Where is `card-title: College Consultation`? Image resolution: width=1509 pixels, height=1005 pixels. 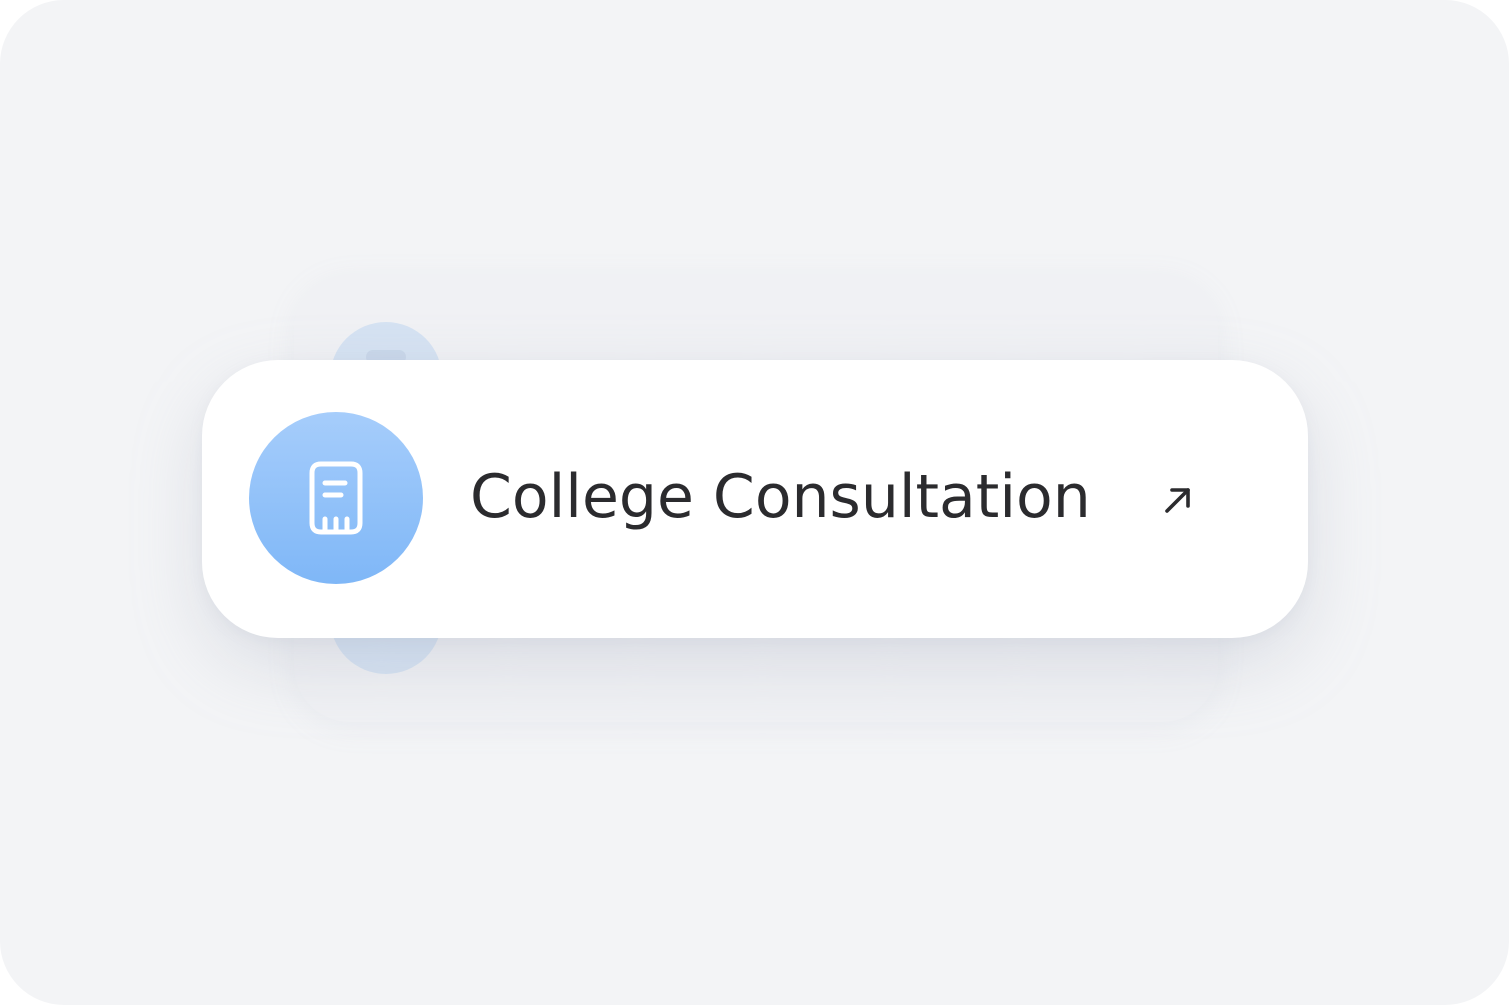 card-title: College Consultation is located at coordinates (780, 497).